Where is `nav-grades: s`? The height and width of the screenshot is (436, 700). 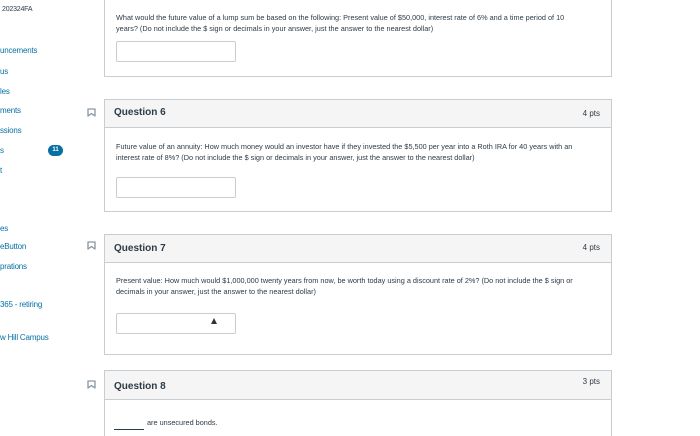
nav-grades: s is located at coordinates (2, 150).